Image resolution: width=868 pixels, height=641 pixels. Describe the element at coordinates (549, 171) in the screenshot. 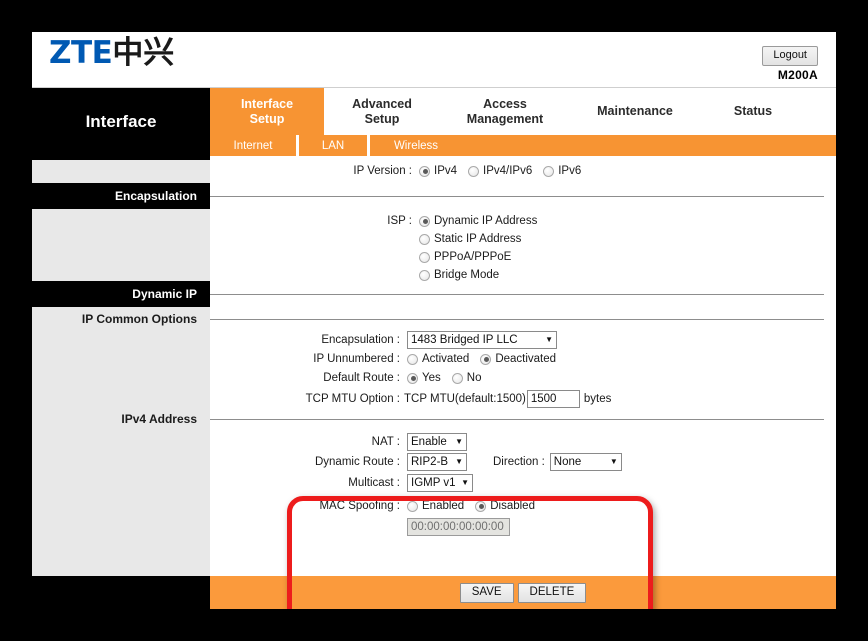

I see `ip-version-radio-ipv6` at that location.